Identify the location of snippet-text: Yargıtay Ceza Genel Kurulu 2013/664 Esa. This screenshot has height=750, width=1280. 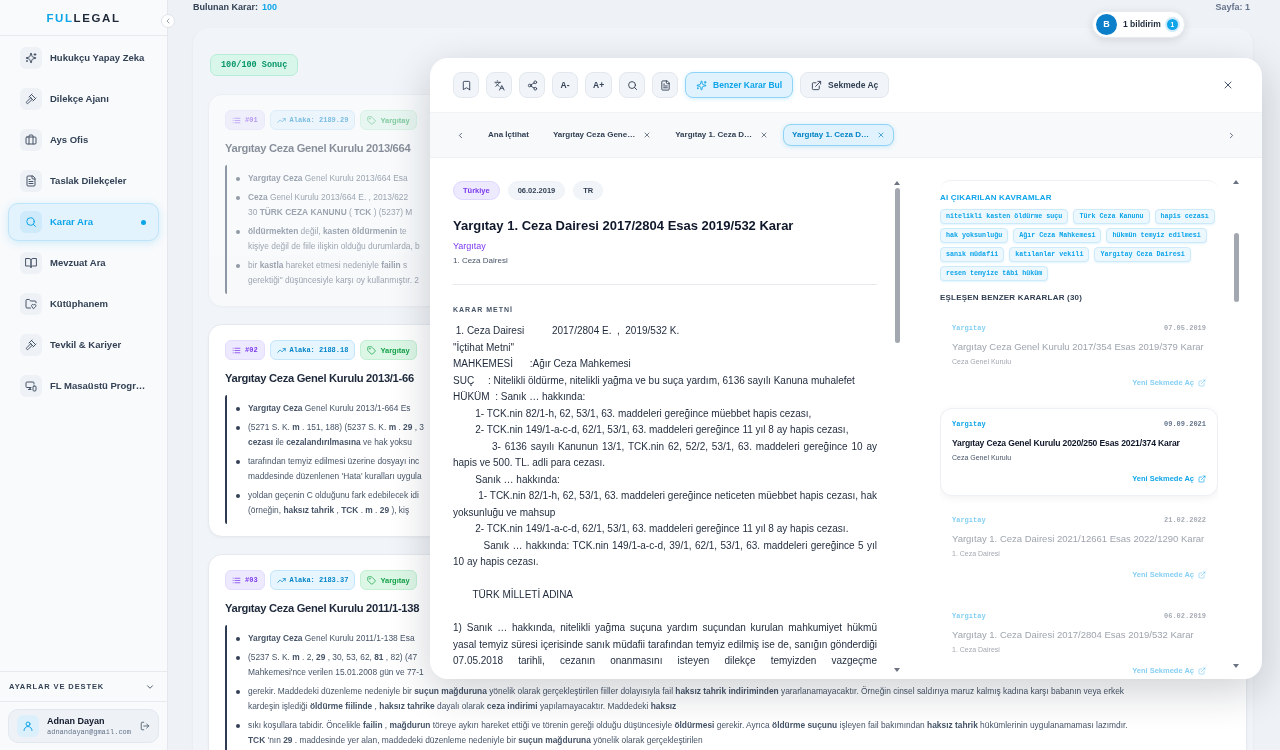
(328, 179).